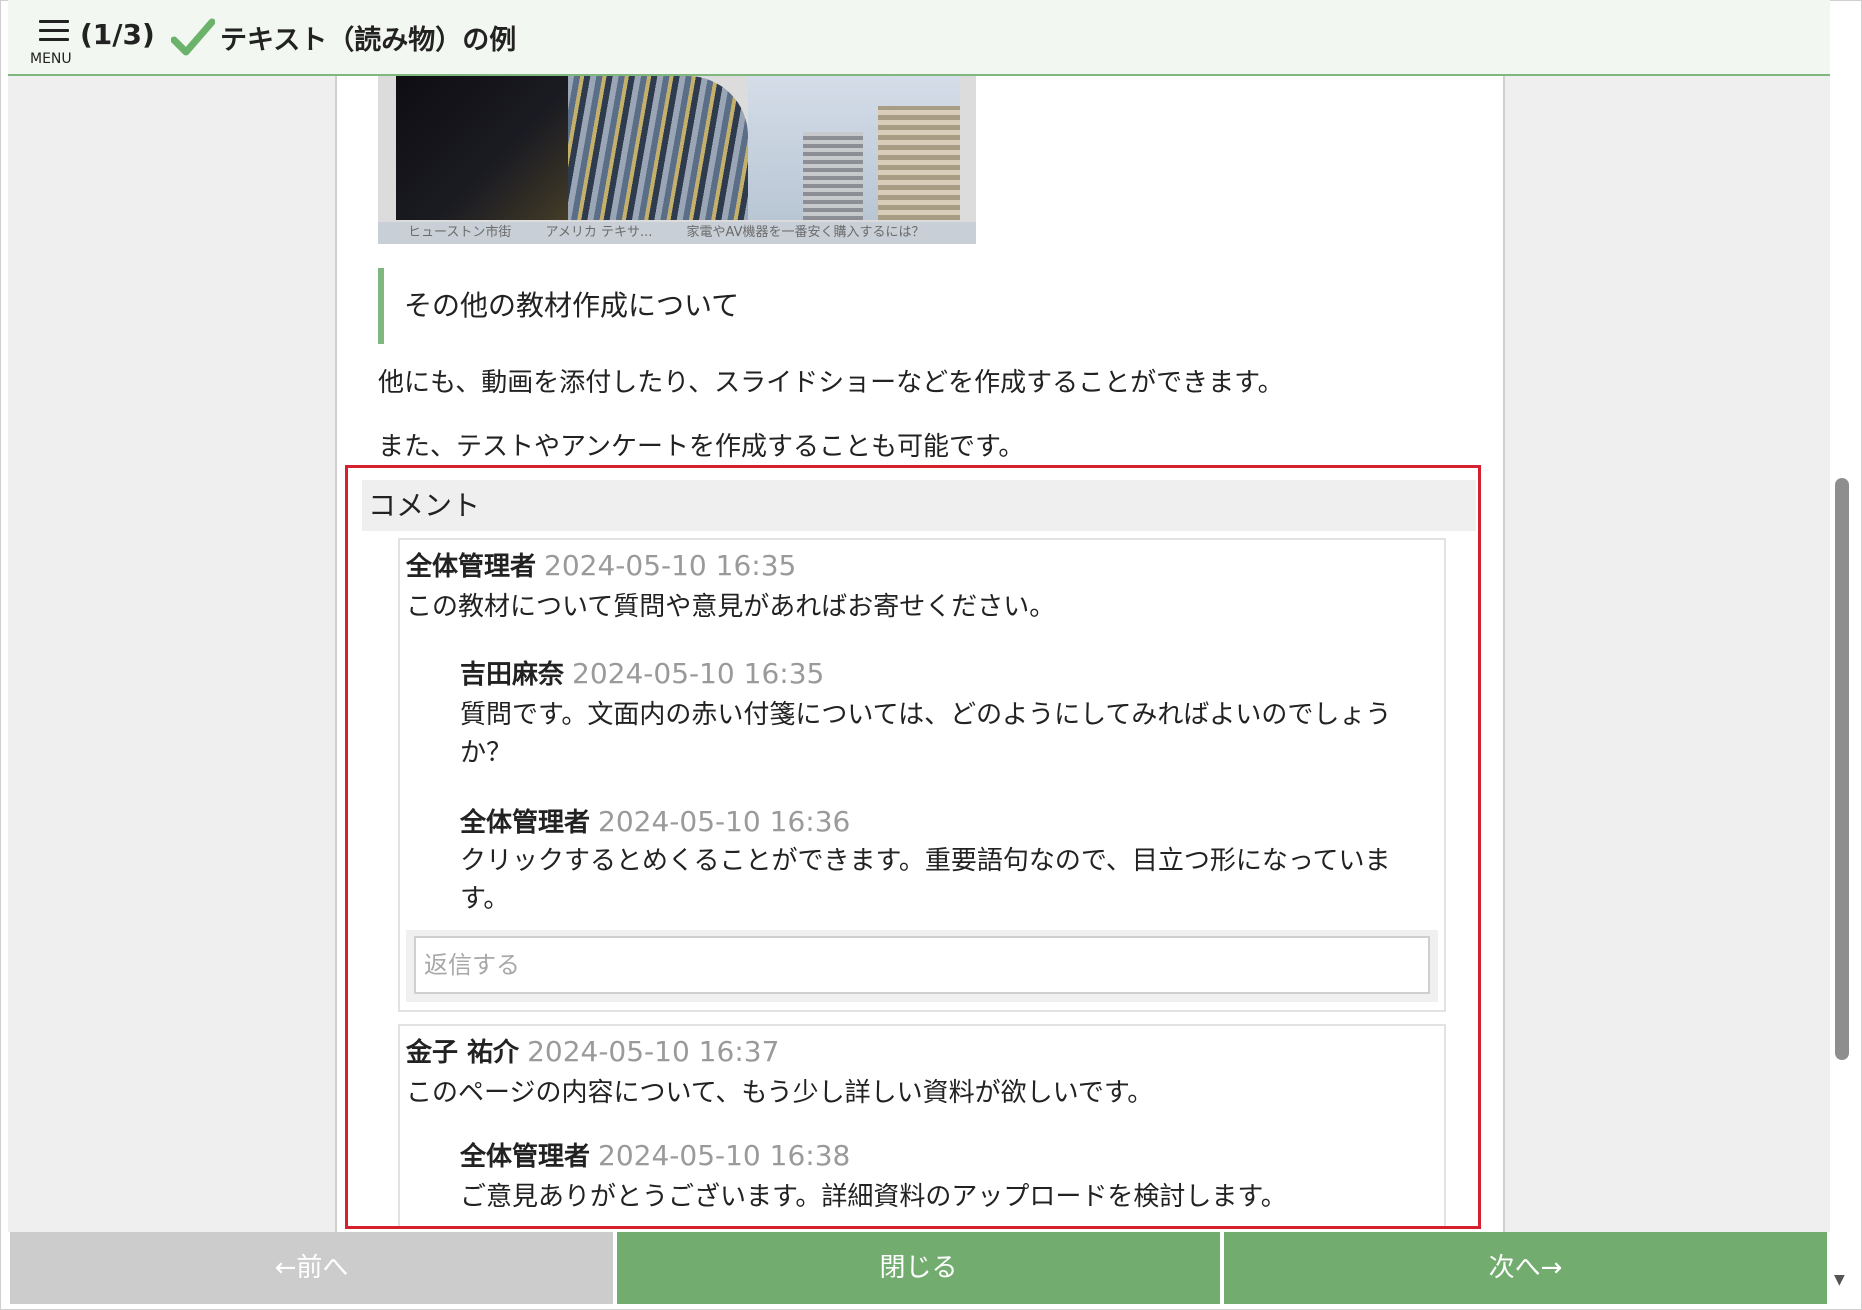 The width and height of the screenshot is (1862, 1310). I want to click on reply-meta: 吉田麻奈 2024-05-10 16:35, so click(642, 672).